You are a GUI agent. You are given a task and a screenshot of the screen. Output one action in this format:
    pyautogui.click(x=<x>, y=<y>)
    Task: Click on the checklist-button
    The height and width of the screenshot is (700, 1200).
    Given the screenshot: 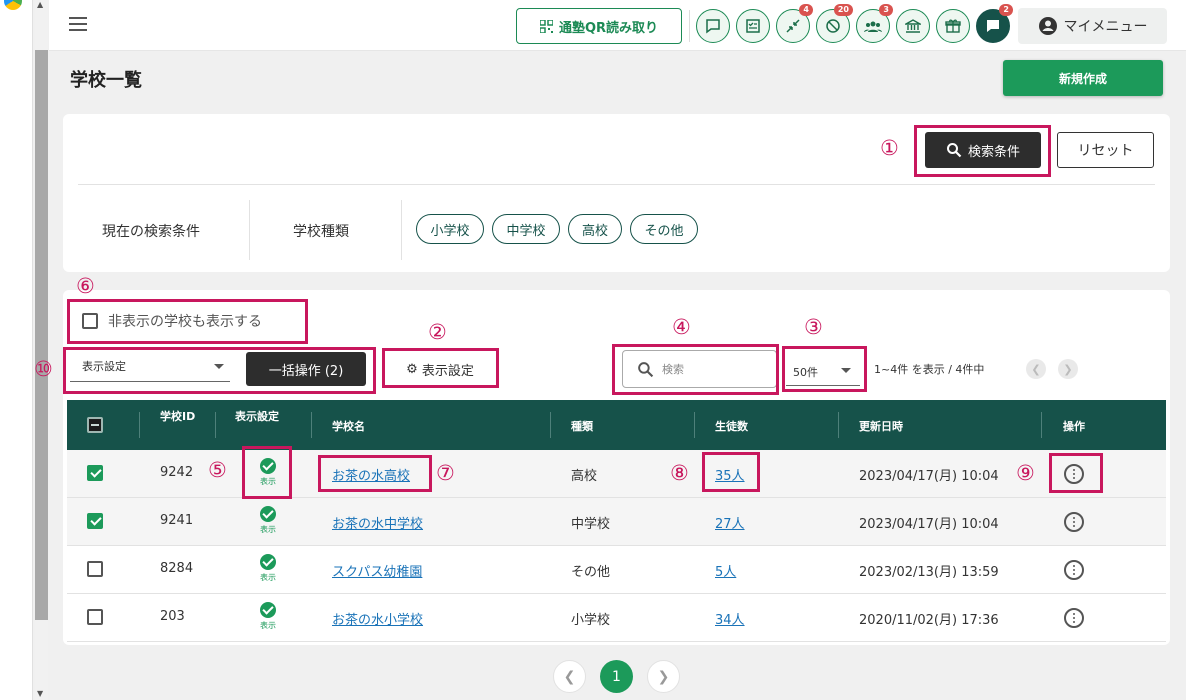 What is the action you would take?
    pyautogui.click(x=753, y=26)
    